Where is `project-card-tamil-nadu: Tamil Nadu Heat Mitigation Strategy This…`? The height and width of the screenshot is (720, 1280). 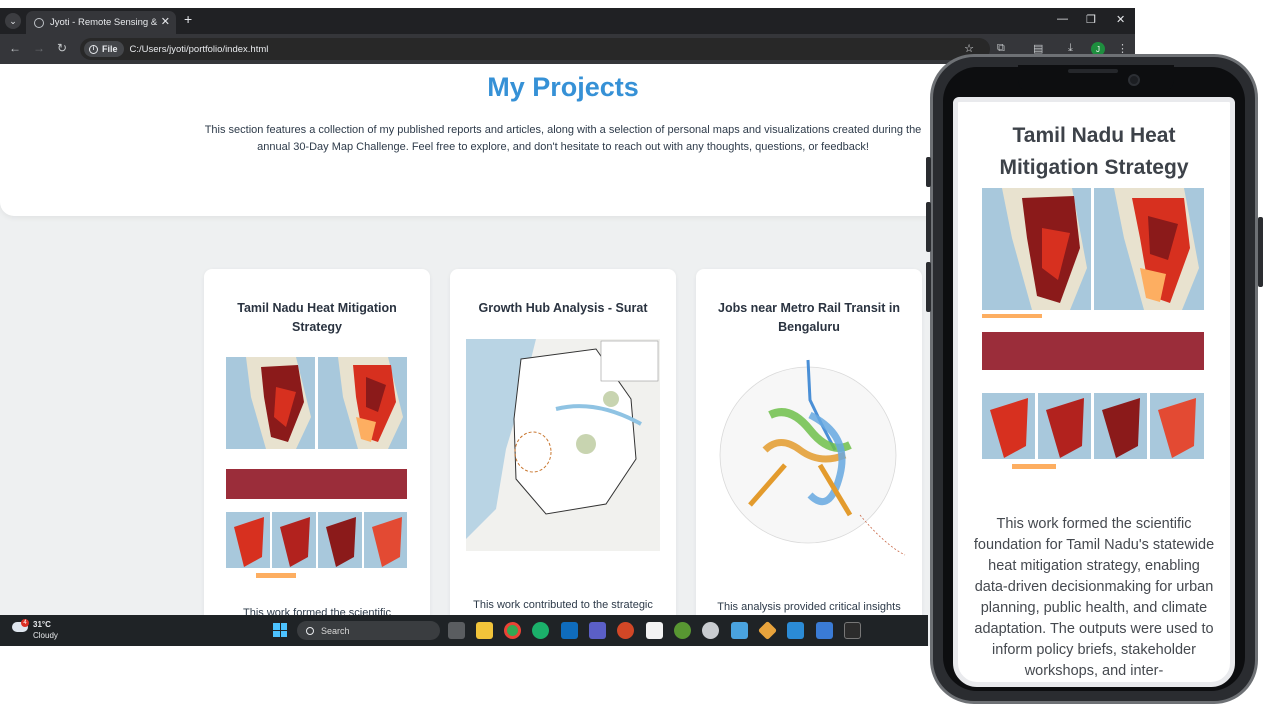
project-card-tamil-nadu: Tamil Nadu Heat Mitigation Strategy This… is located at coordinates (317, 443).